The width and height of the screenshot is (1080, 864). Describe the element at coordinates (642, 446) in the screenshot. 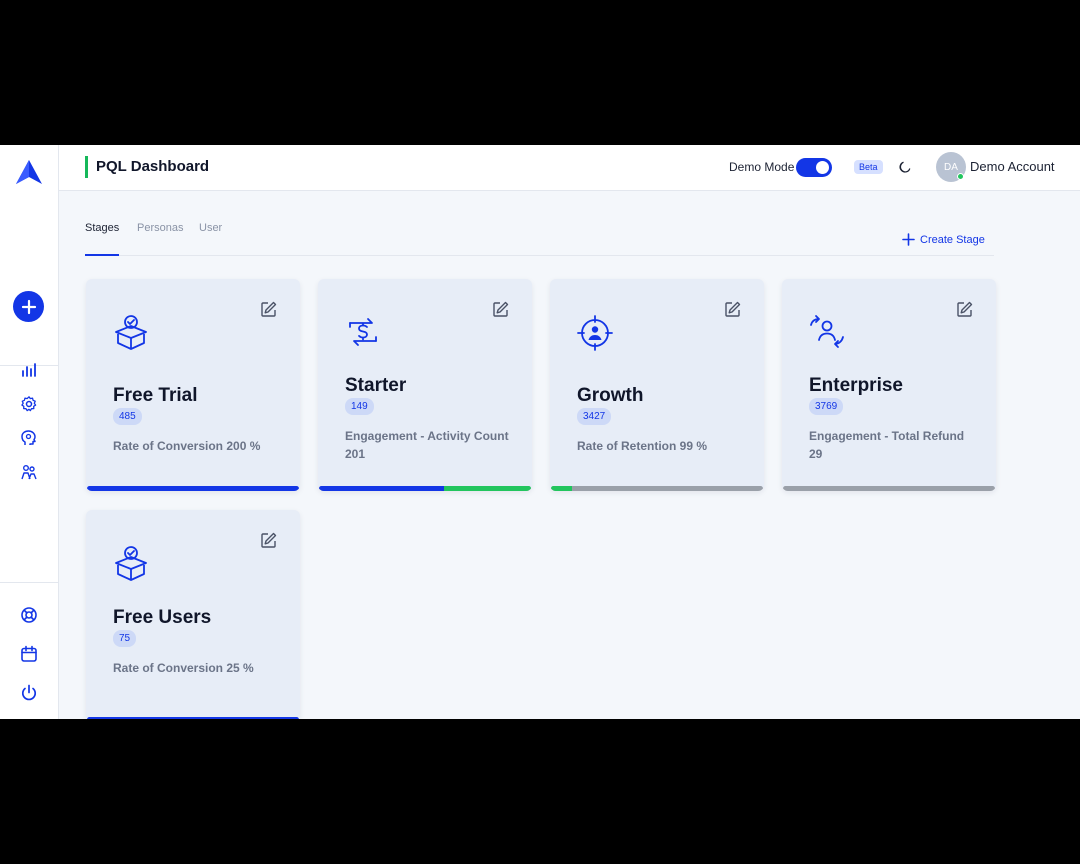

I see `card-metric: Rate of Retention 99 %` at that location.